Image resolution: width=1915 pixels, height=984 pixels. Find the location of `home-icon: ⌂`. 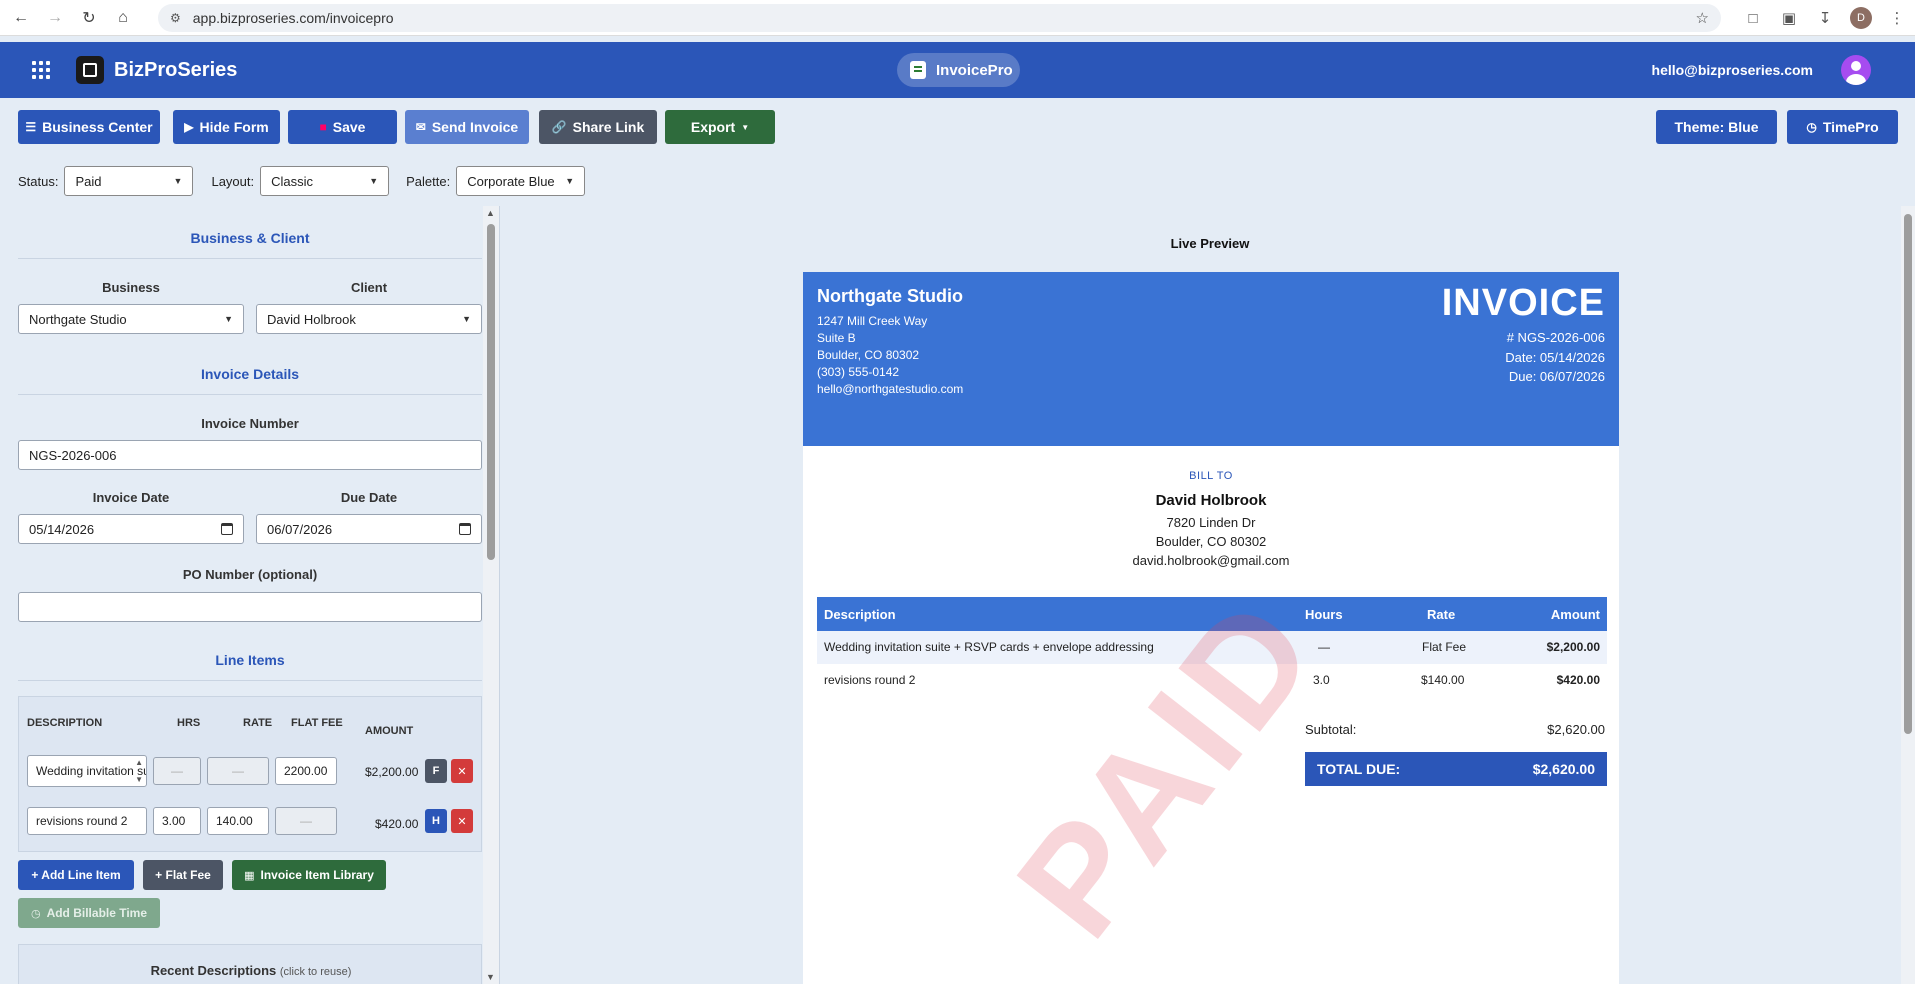

home-icon: ⌂ is located at coordinates (123, 18).